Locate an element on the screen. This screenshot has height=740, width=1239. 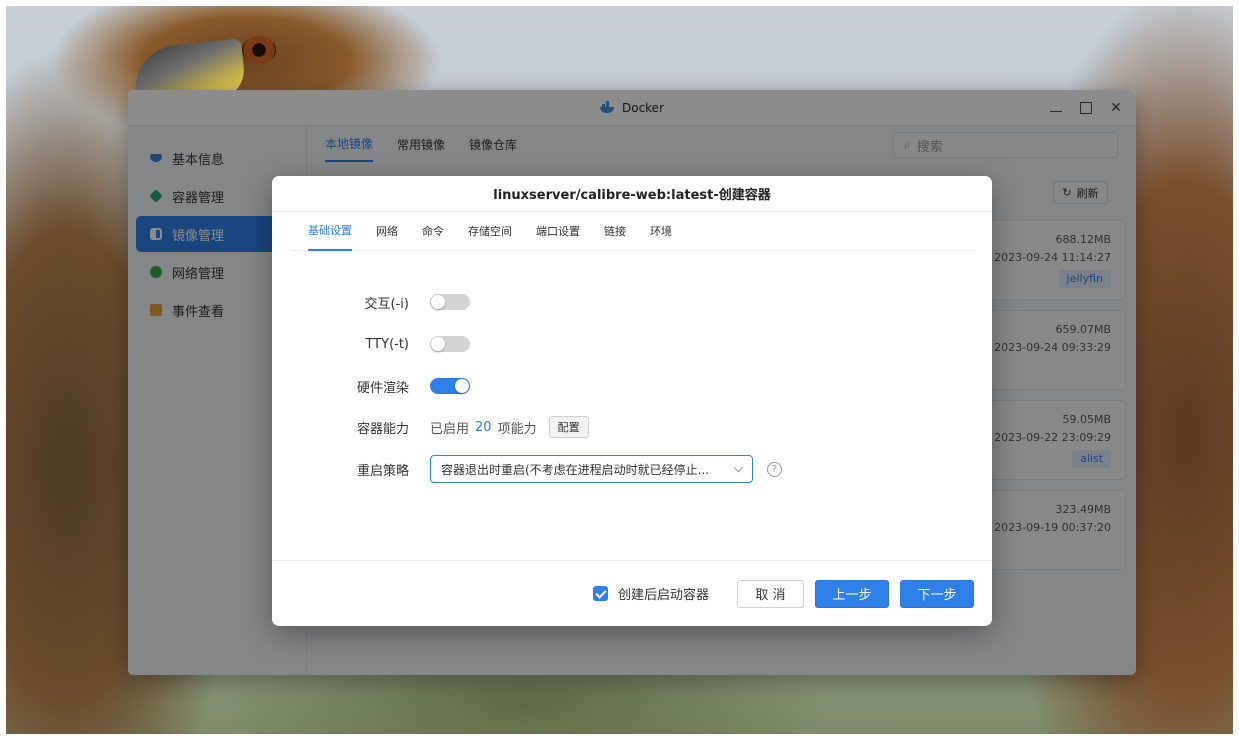
start-after-create-option: 创建后启动容器 is located at coordinates (650, 593).